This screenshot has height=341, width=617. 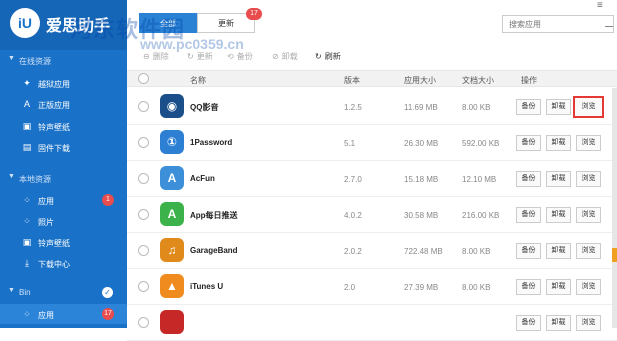 What do you see at coordinates (143, 78) in the screenshot?
I see `select-all-checkbox` at bounding box center [143, 78].